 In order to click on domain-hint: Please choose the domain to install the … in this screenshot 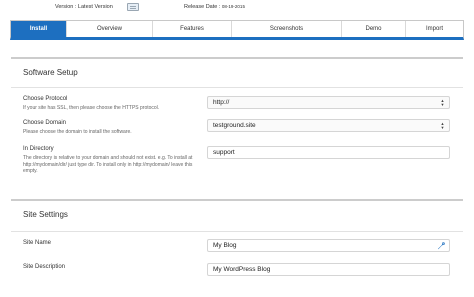, I will do `click(77, 132)`.